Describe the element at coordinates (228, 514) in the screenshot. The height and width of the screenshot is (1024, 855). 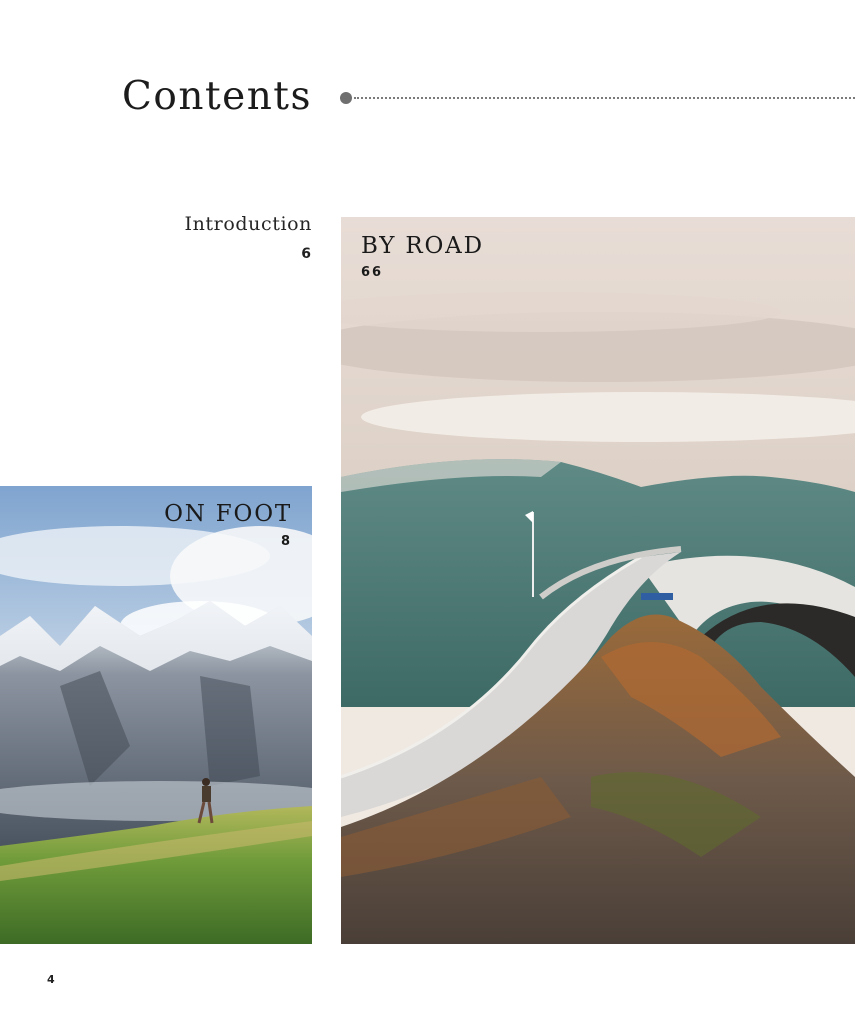
I see `on-foot-label: ON FOOT` at that location.